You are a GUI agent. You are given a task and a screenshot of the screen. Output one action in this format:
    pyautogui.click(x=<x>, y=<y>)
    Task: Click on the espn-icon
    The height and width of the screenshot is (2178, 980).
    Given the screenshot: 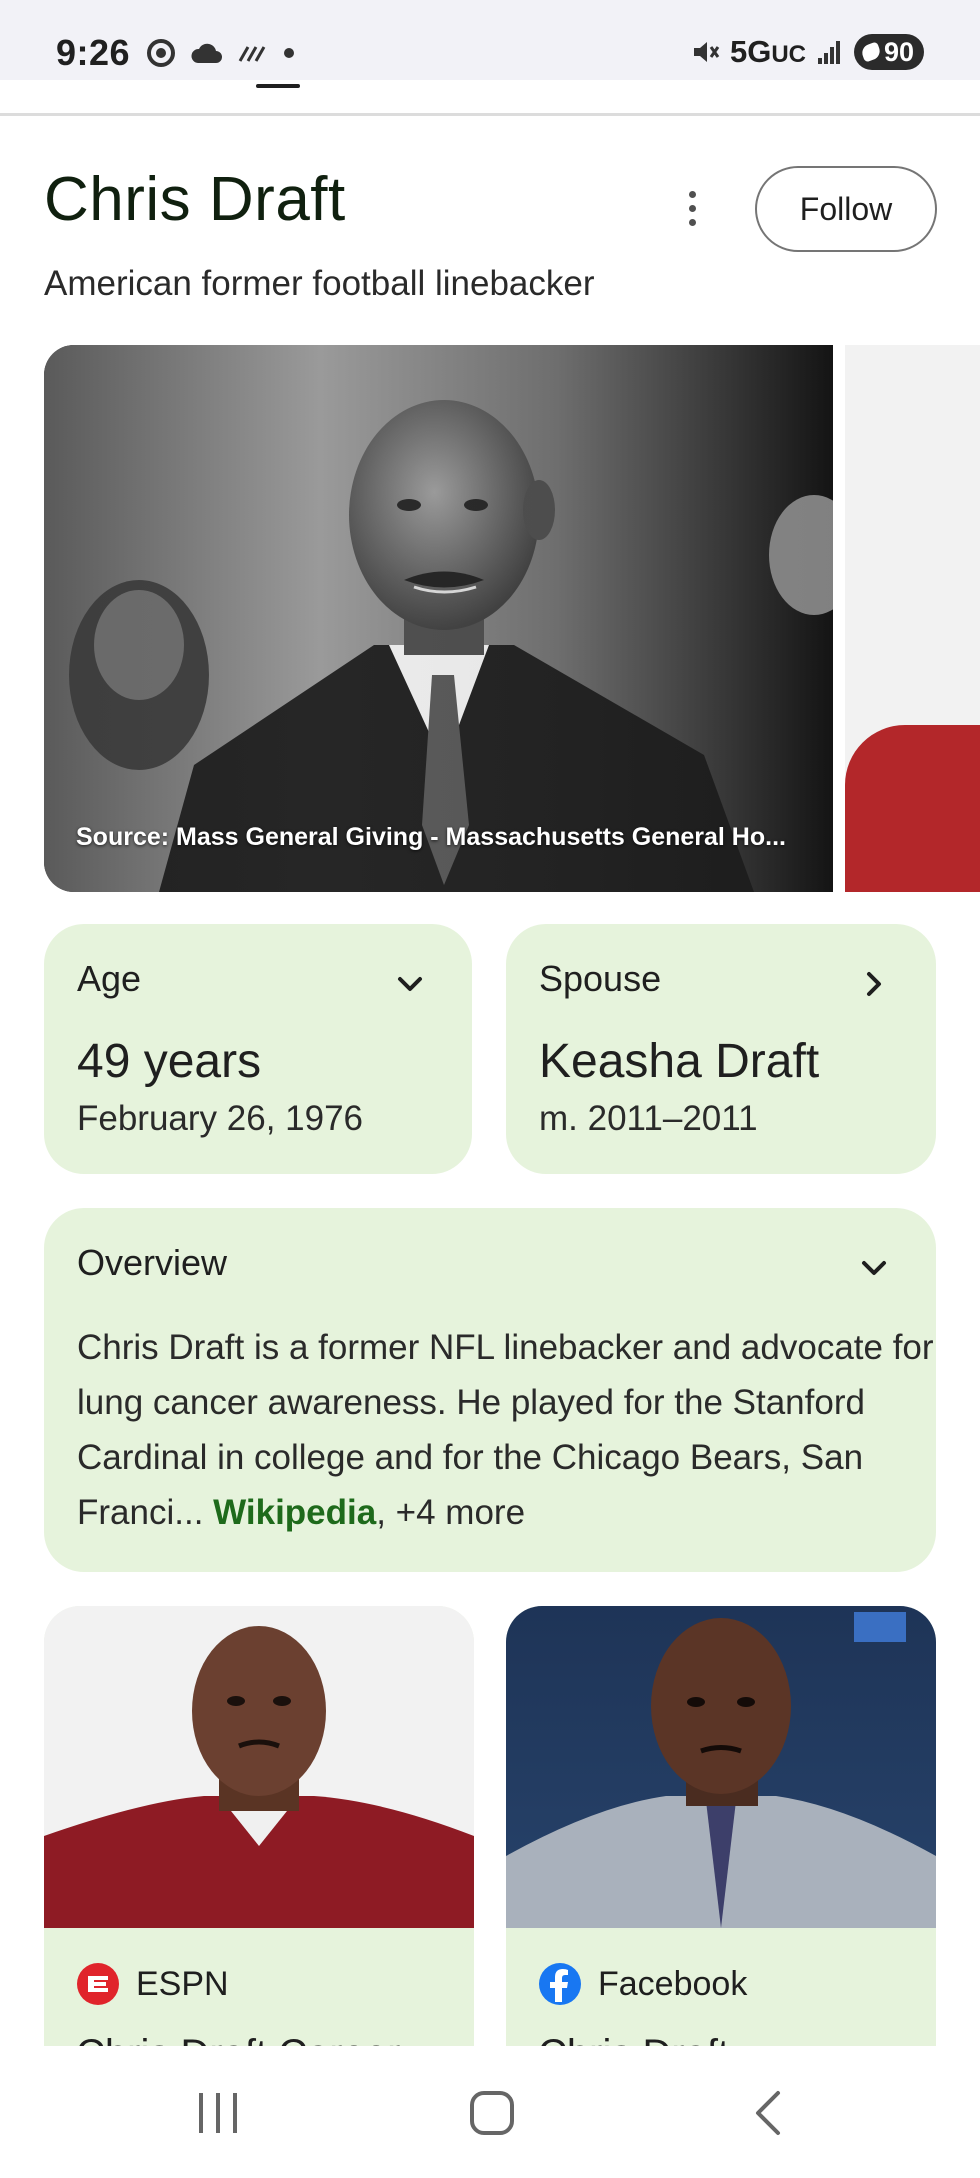 What is the action you would take?
    pyautogui.click(x=98, y=1984)
    